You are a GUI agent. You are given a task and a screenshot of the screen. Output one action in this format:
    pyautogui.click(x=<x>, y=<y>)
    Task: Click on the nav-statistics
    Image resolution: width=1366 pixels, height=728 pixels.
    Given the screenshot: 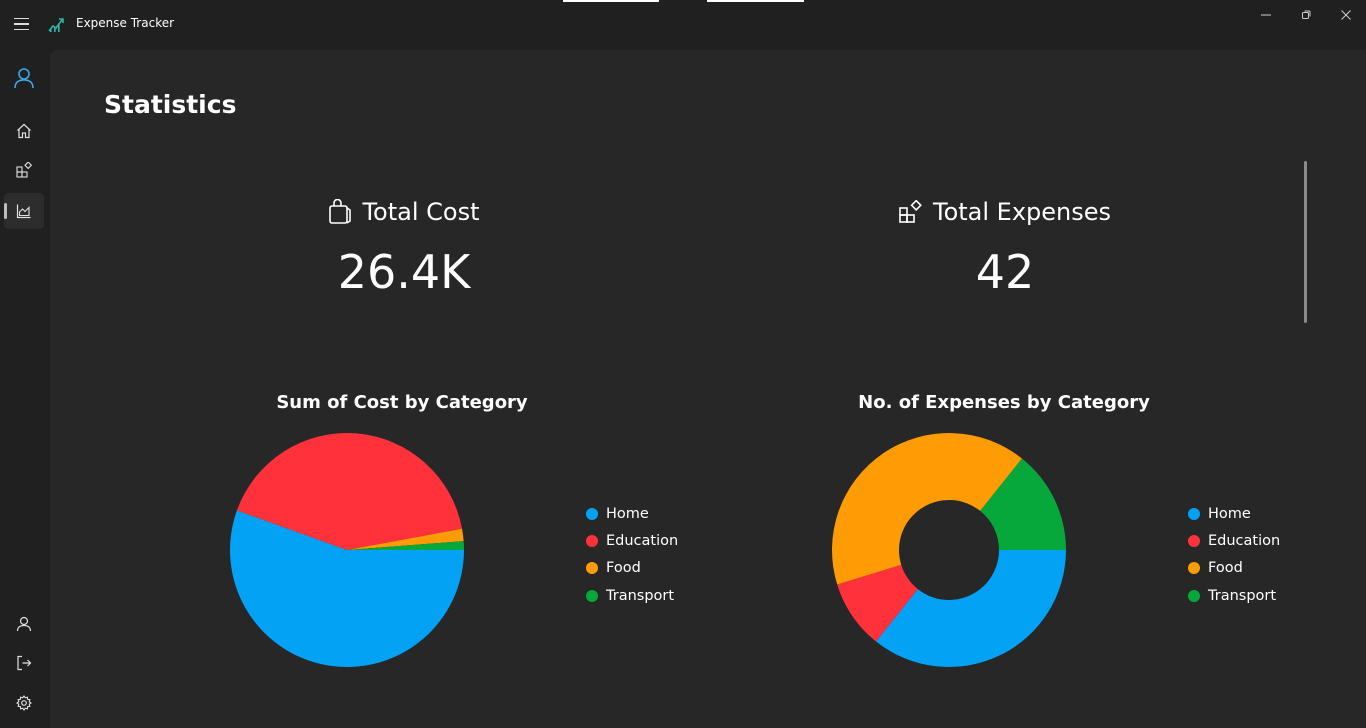 What is the action you would take?
    pyautogui.click(x=24, y=211)
    